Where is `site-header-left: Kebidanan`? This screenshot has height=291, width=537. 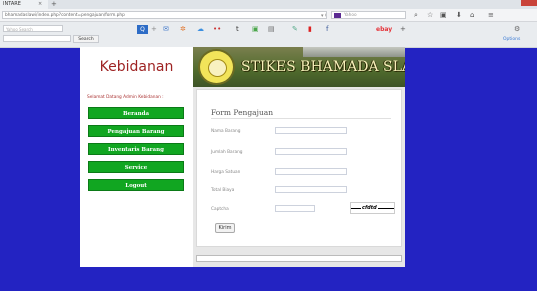
site-header-left: Kebidanan is located at coordinates (136, 67).